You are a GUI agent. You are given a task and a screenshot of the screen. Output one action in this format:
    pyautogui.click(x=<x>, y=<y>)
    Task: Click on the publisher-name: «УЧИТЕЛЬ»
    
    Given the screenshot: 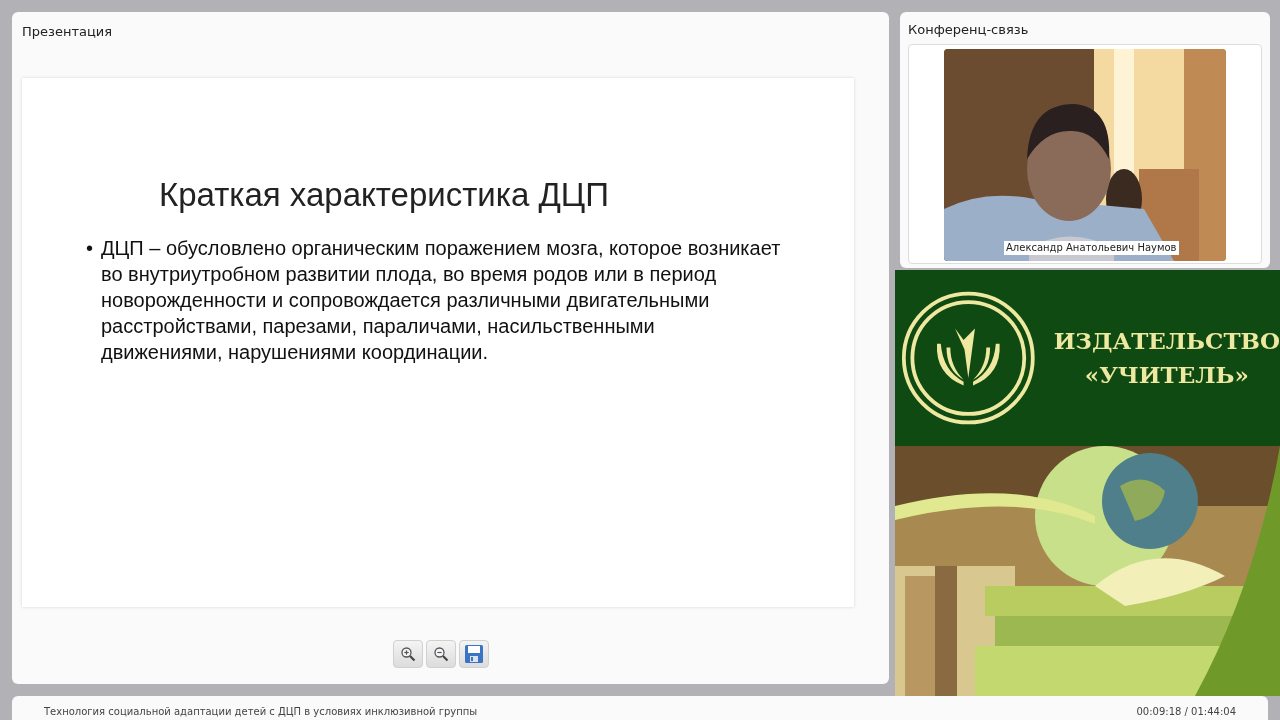 What is the action you would take?
    pyautogui.click(x=1166, y=375)
    